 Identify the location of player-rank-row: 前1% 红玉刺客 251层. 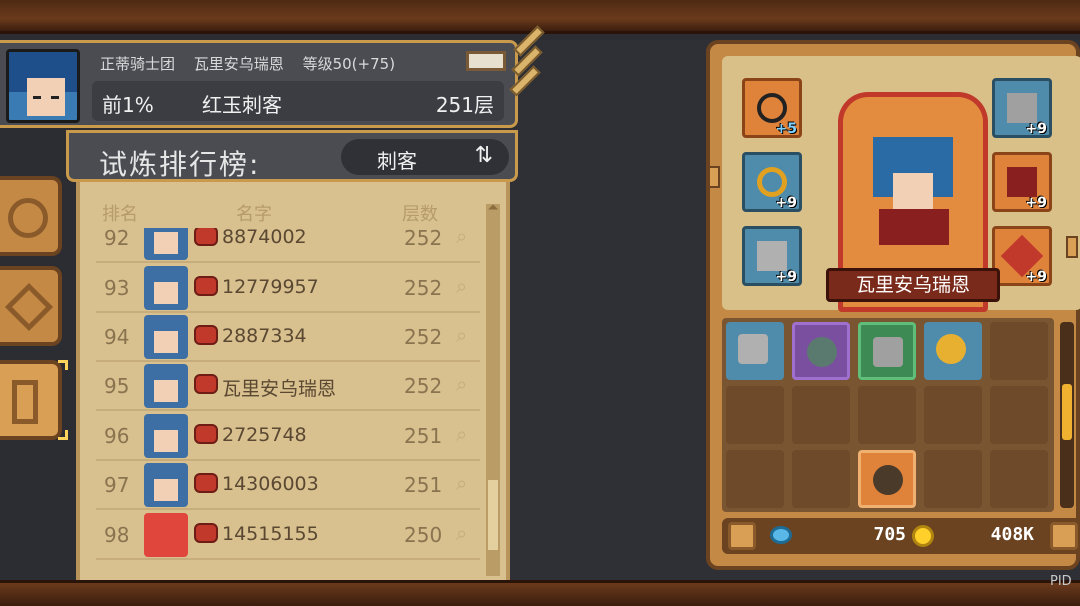
(298, 101).